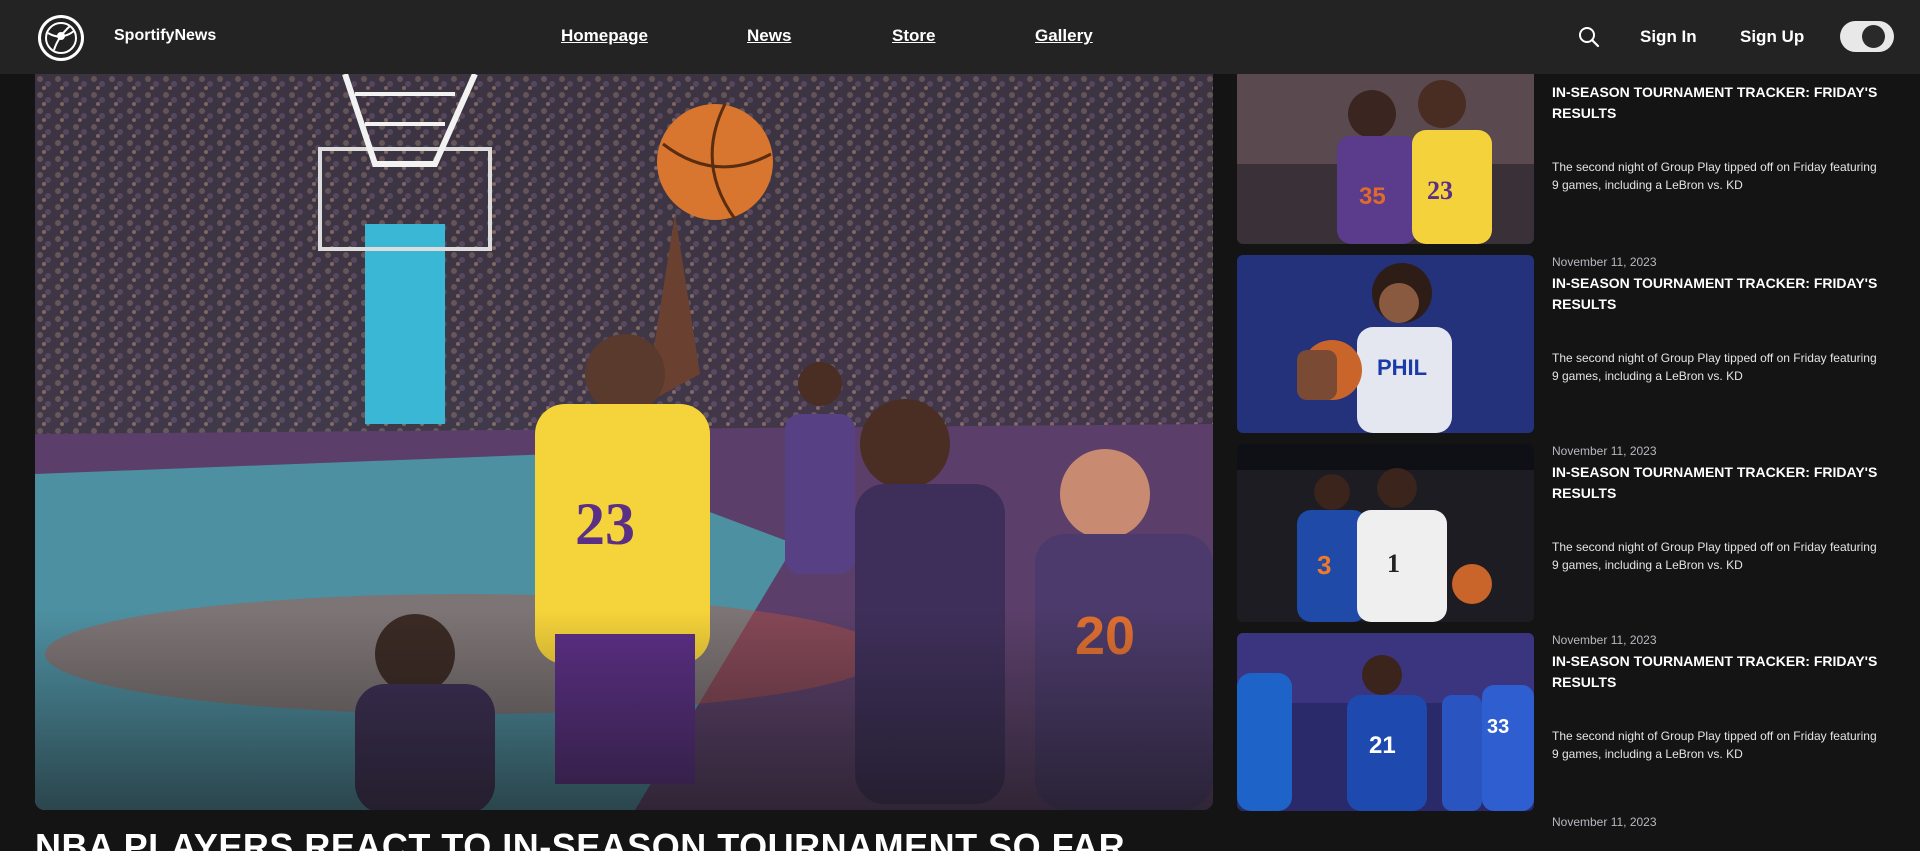 The height and width of the screenshot is (851, 1920). Describe the element at coordinates (1385, 344) in the screenshot. I see `news-card-thumbnail: PHIL` at that location.